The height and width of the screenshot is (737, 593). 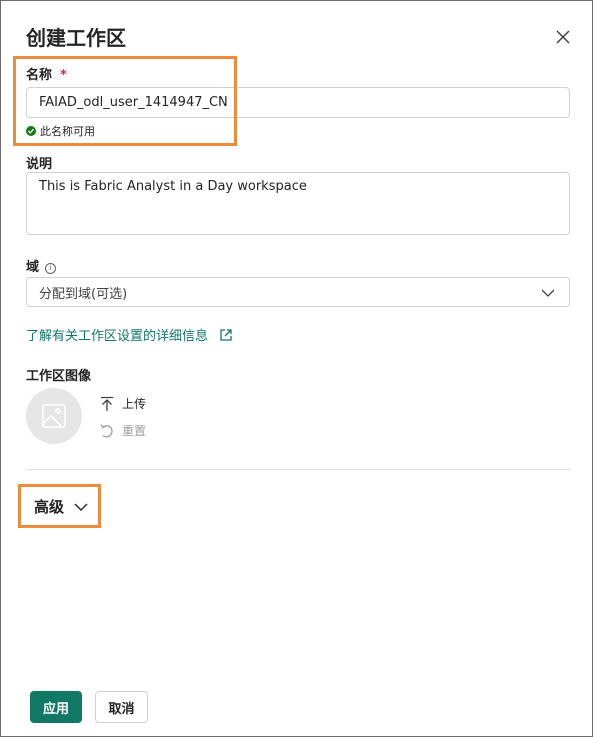 What do you see at coordinates (117, 336) in the screenshot?
I see `learn-more-text: 了解有关工作区设置的详细信息` at bounding box center [117, 336].